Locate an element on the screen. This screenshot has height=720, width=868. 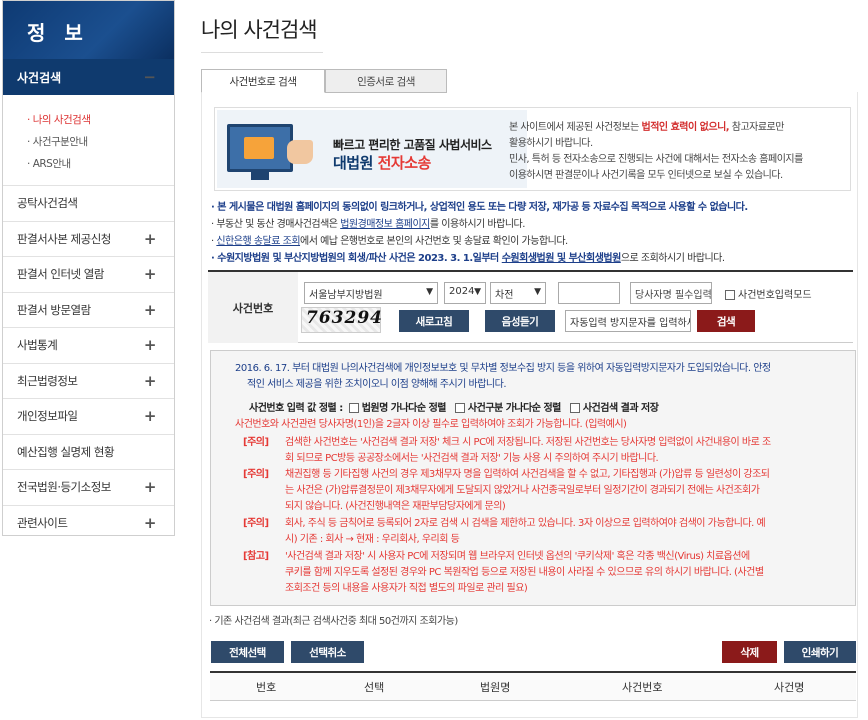
sidebar-item-judgment-online: 판결서 인터넷 열람 + is located at coordinates (88, 275).